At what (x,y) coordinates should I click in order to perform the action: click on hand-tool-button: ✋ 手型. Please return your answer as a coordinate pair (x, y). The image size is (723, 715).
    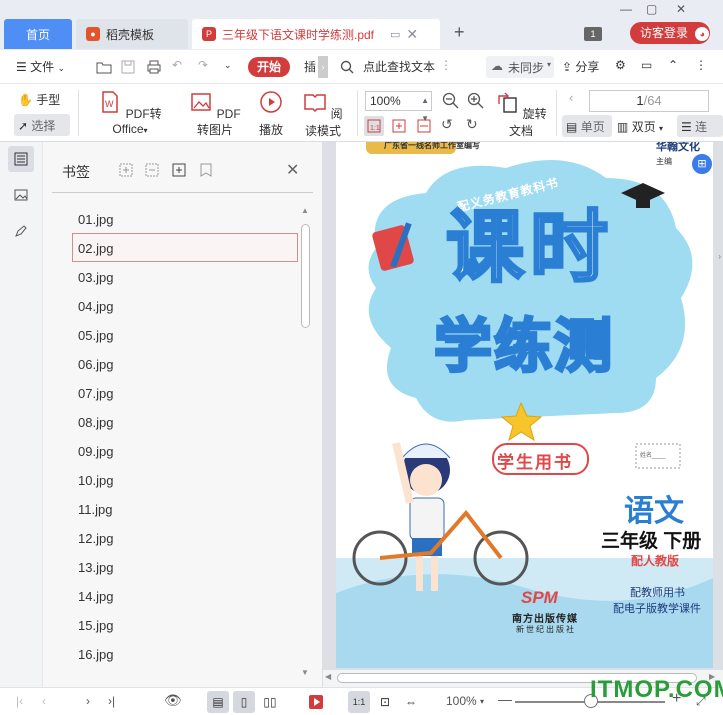
    Looking at the image, I should click on (39, 99).